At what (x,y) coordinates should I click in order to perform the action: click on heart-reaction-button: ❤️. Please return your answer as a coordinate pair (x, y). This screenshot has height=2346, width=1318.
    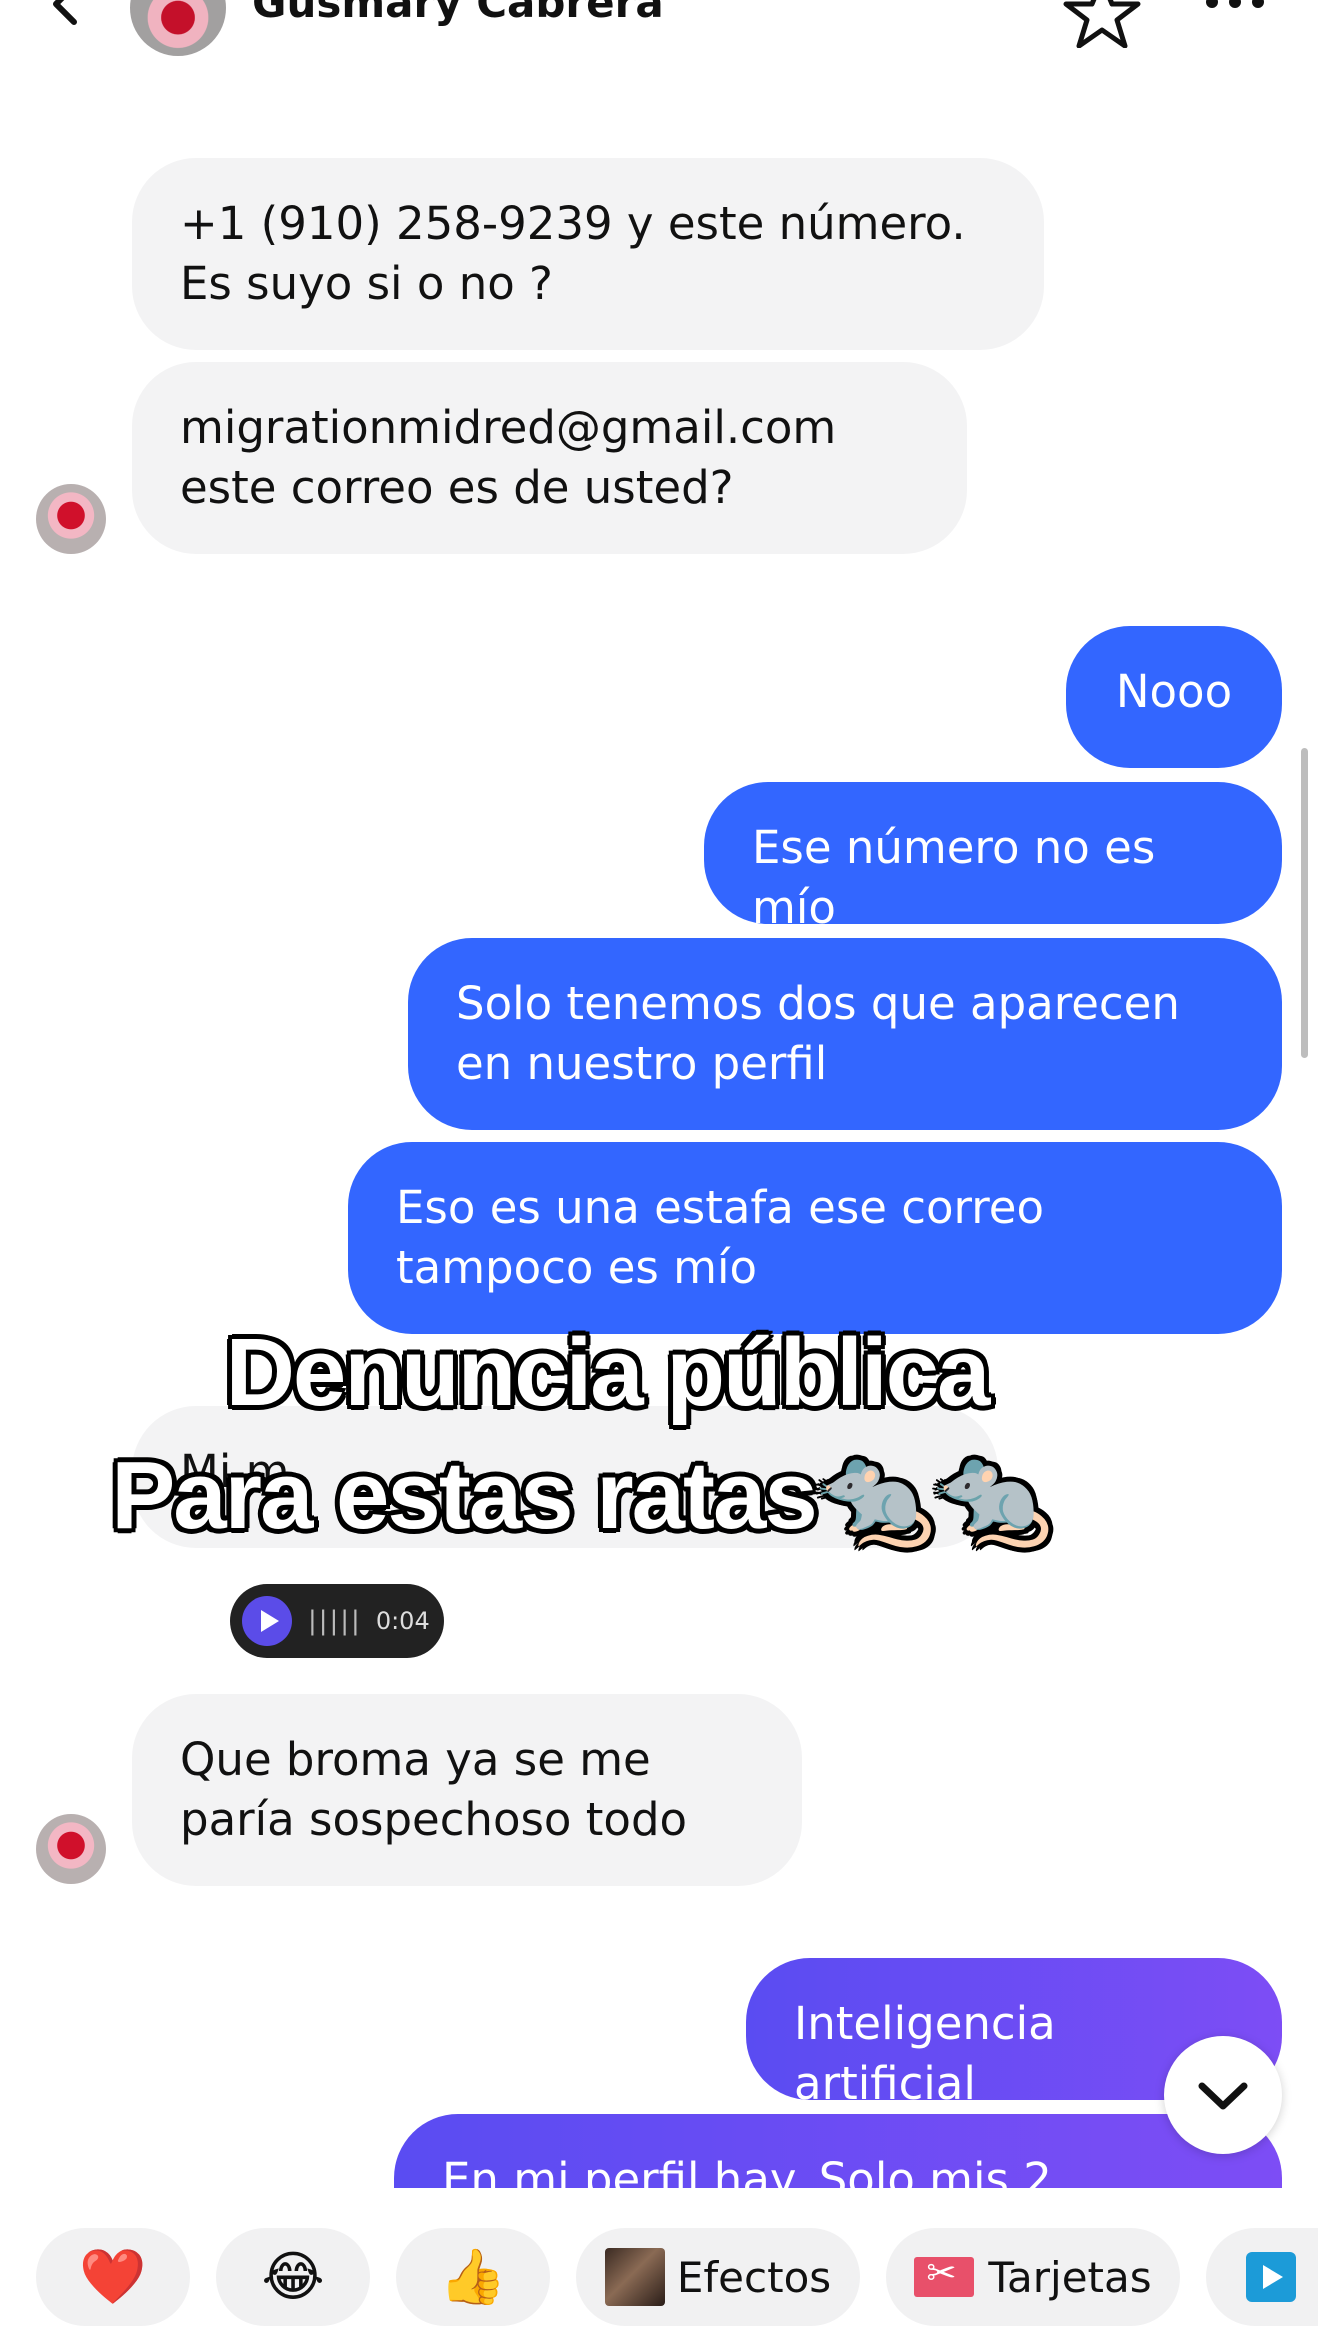
    Looking at the image, I should click on (113, 2277).